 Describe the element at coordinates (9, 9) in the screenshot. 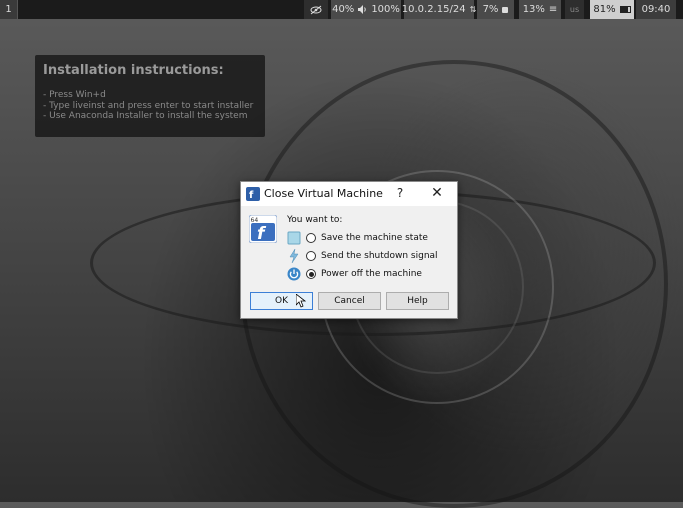

I see `workspace-indicator: 1` at that location.